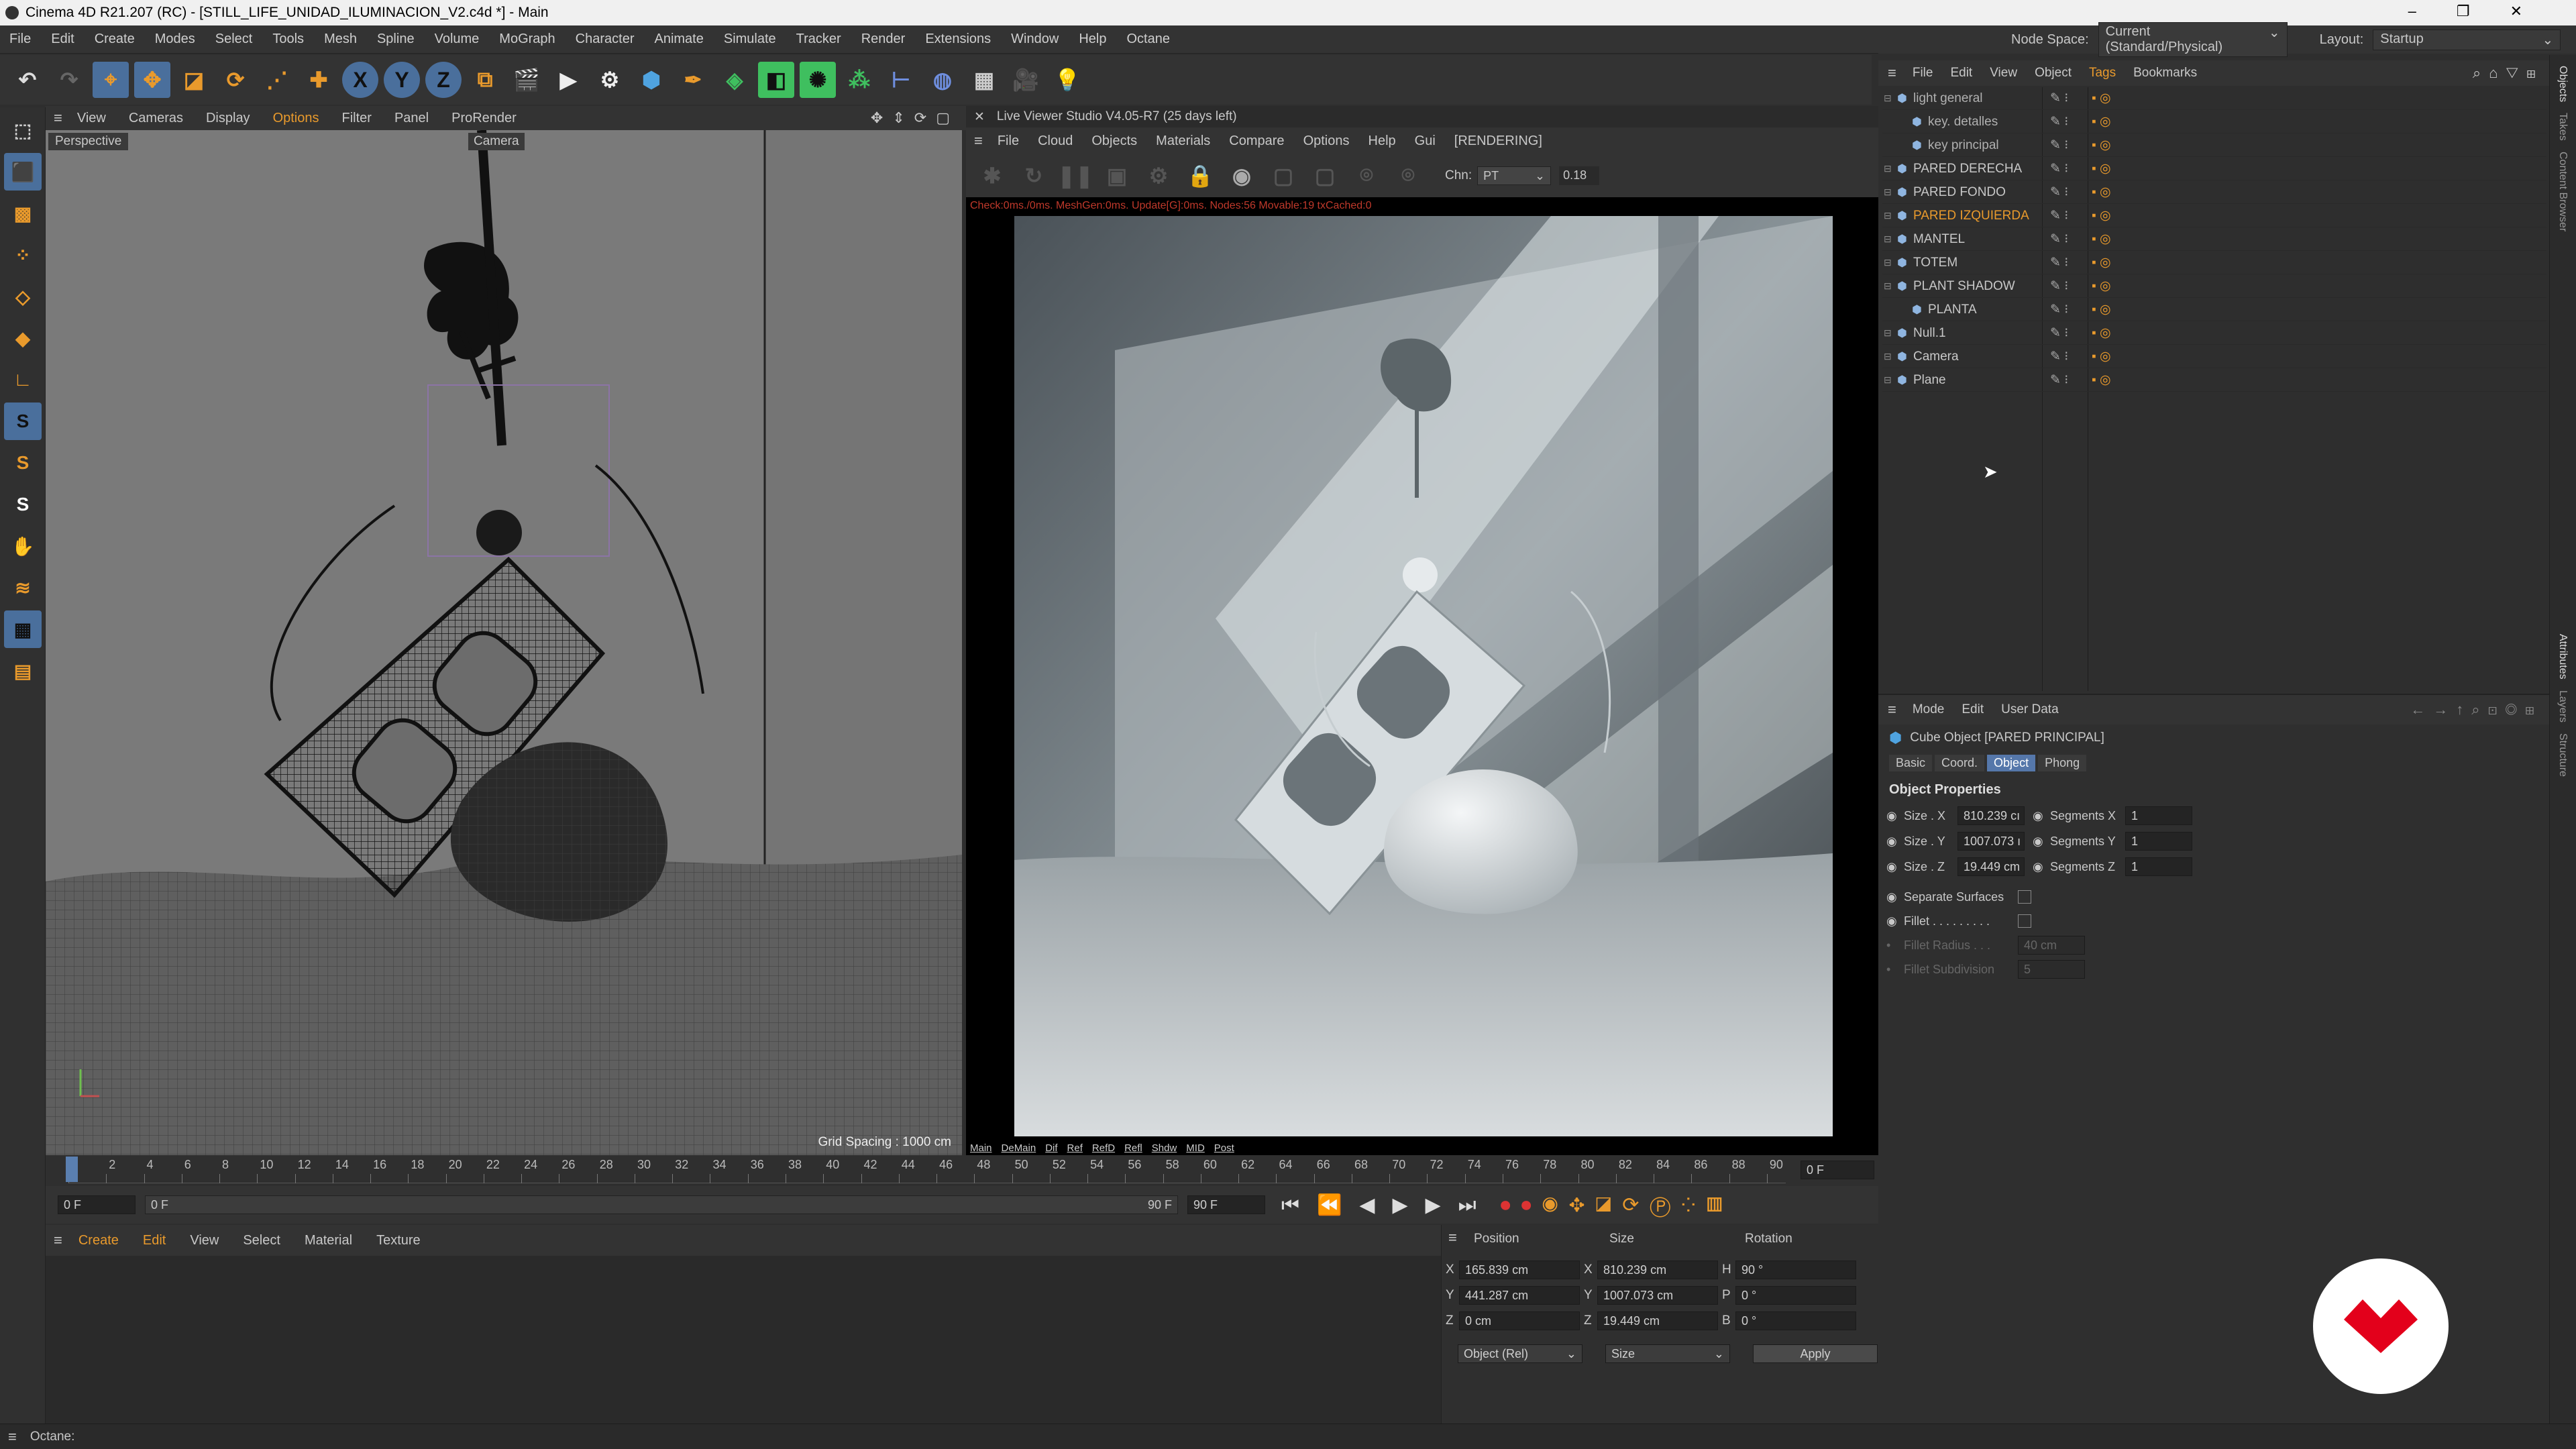  What do you see at coordinates (2214, 239) in the screenshot?
I see `object-row: ⊟ ⬢ MANTEL ✎ ⁝ ▪ ◎` at bounding box center [2214, 239].